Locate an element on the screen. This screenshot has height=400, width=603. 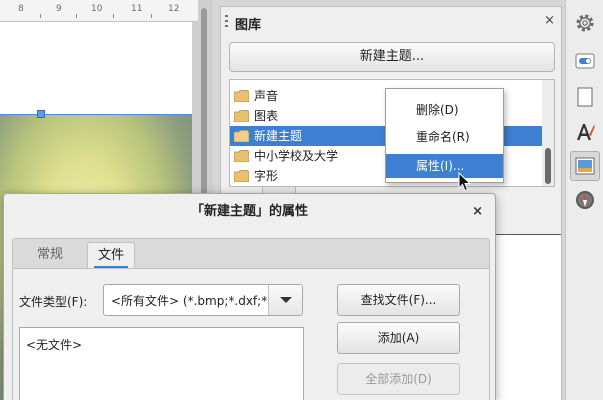
theme-label: 图表 is located at coordinates (266, 116).